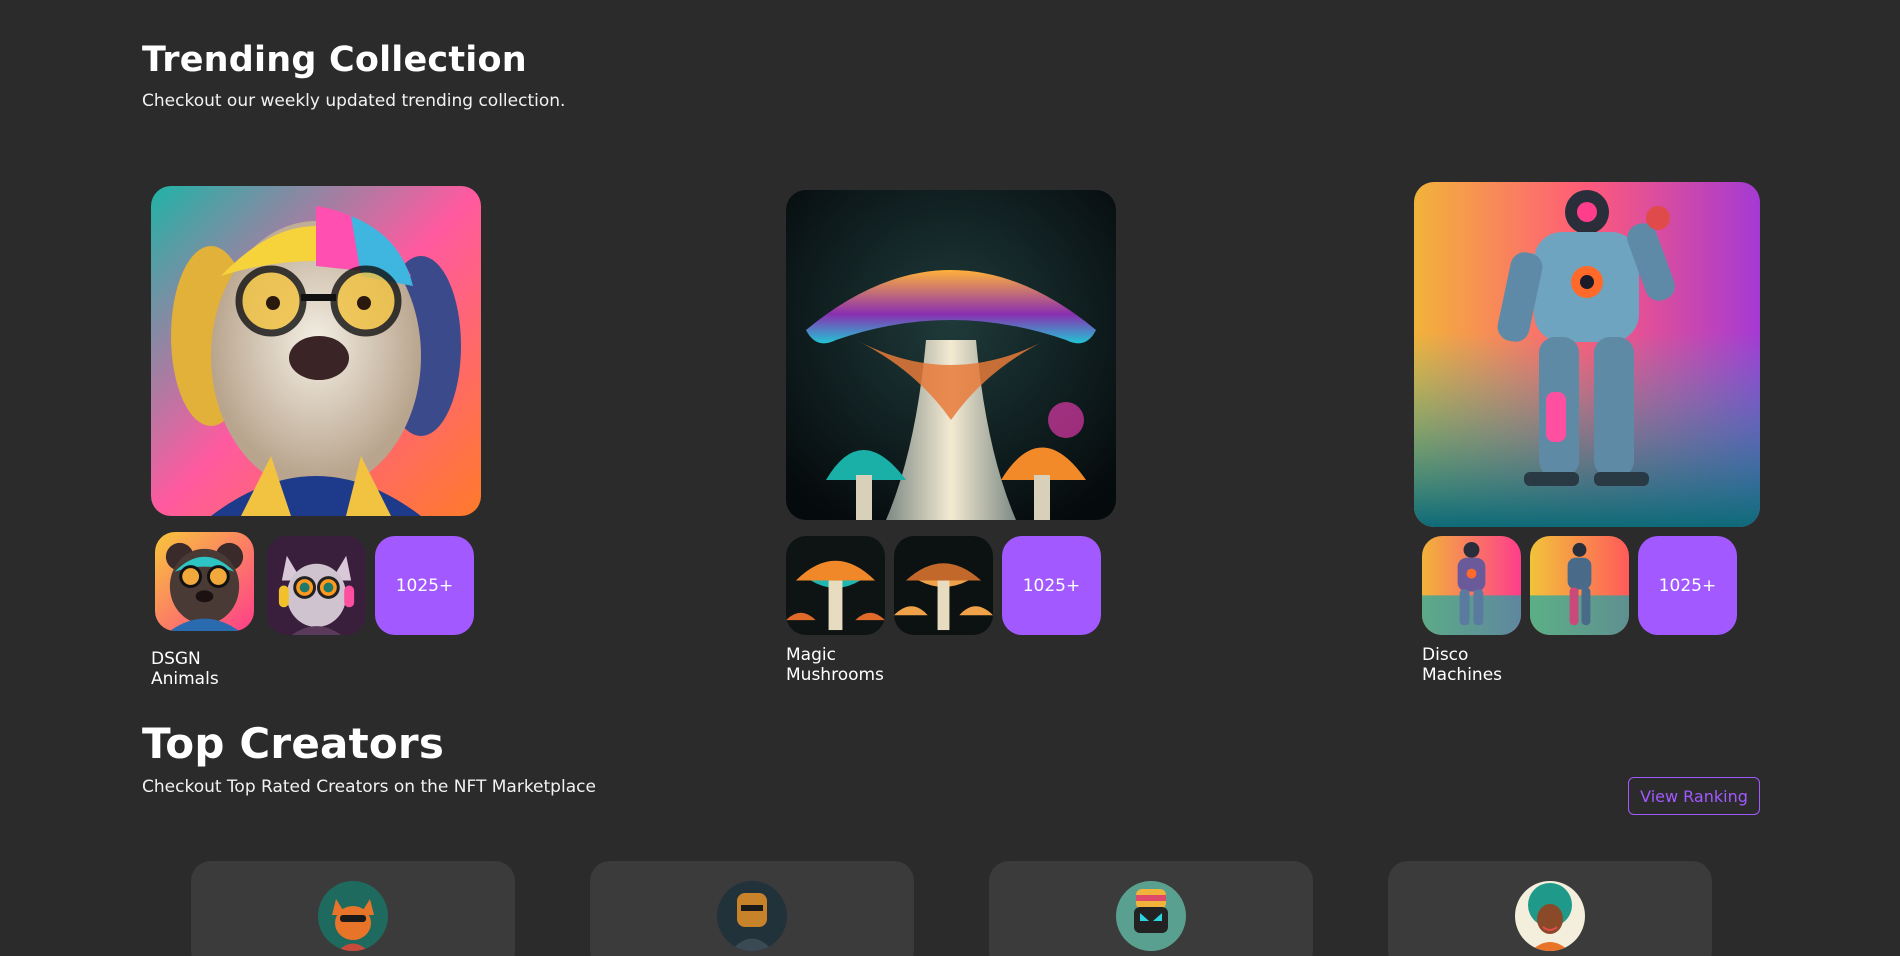 This screenshot has width=1900, height=956. Describe the element at coordinates (1462, 665) in the screenshot. I see `collection-name: Disco Machines` at that location.